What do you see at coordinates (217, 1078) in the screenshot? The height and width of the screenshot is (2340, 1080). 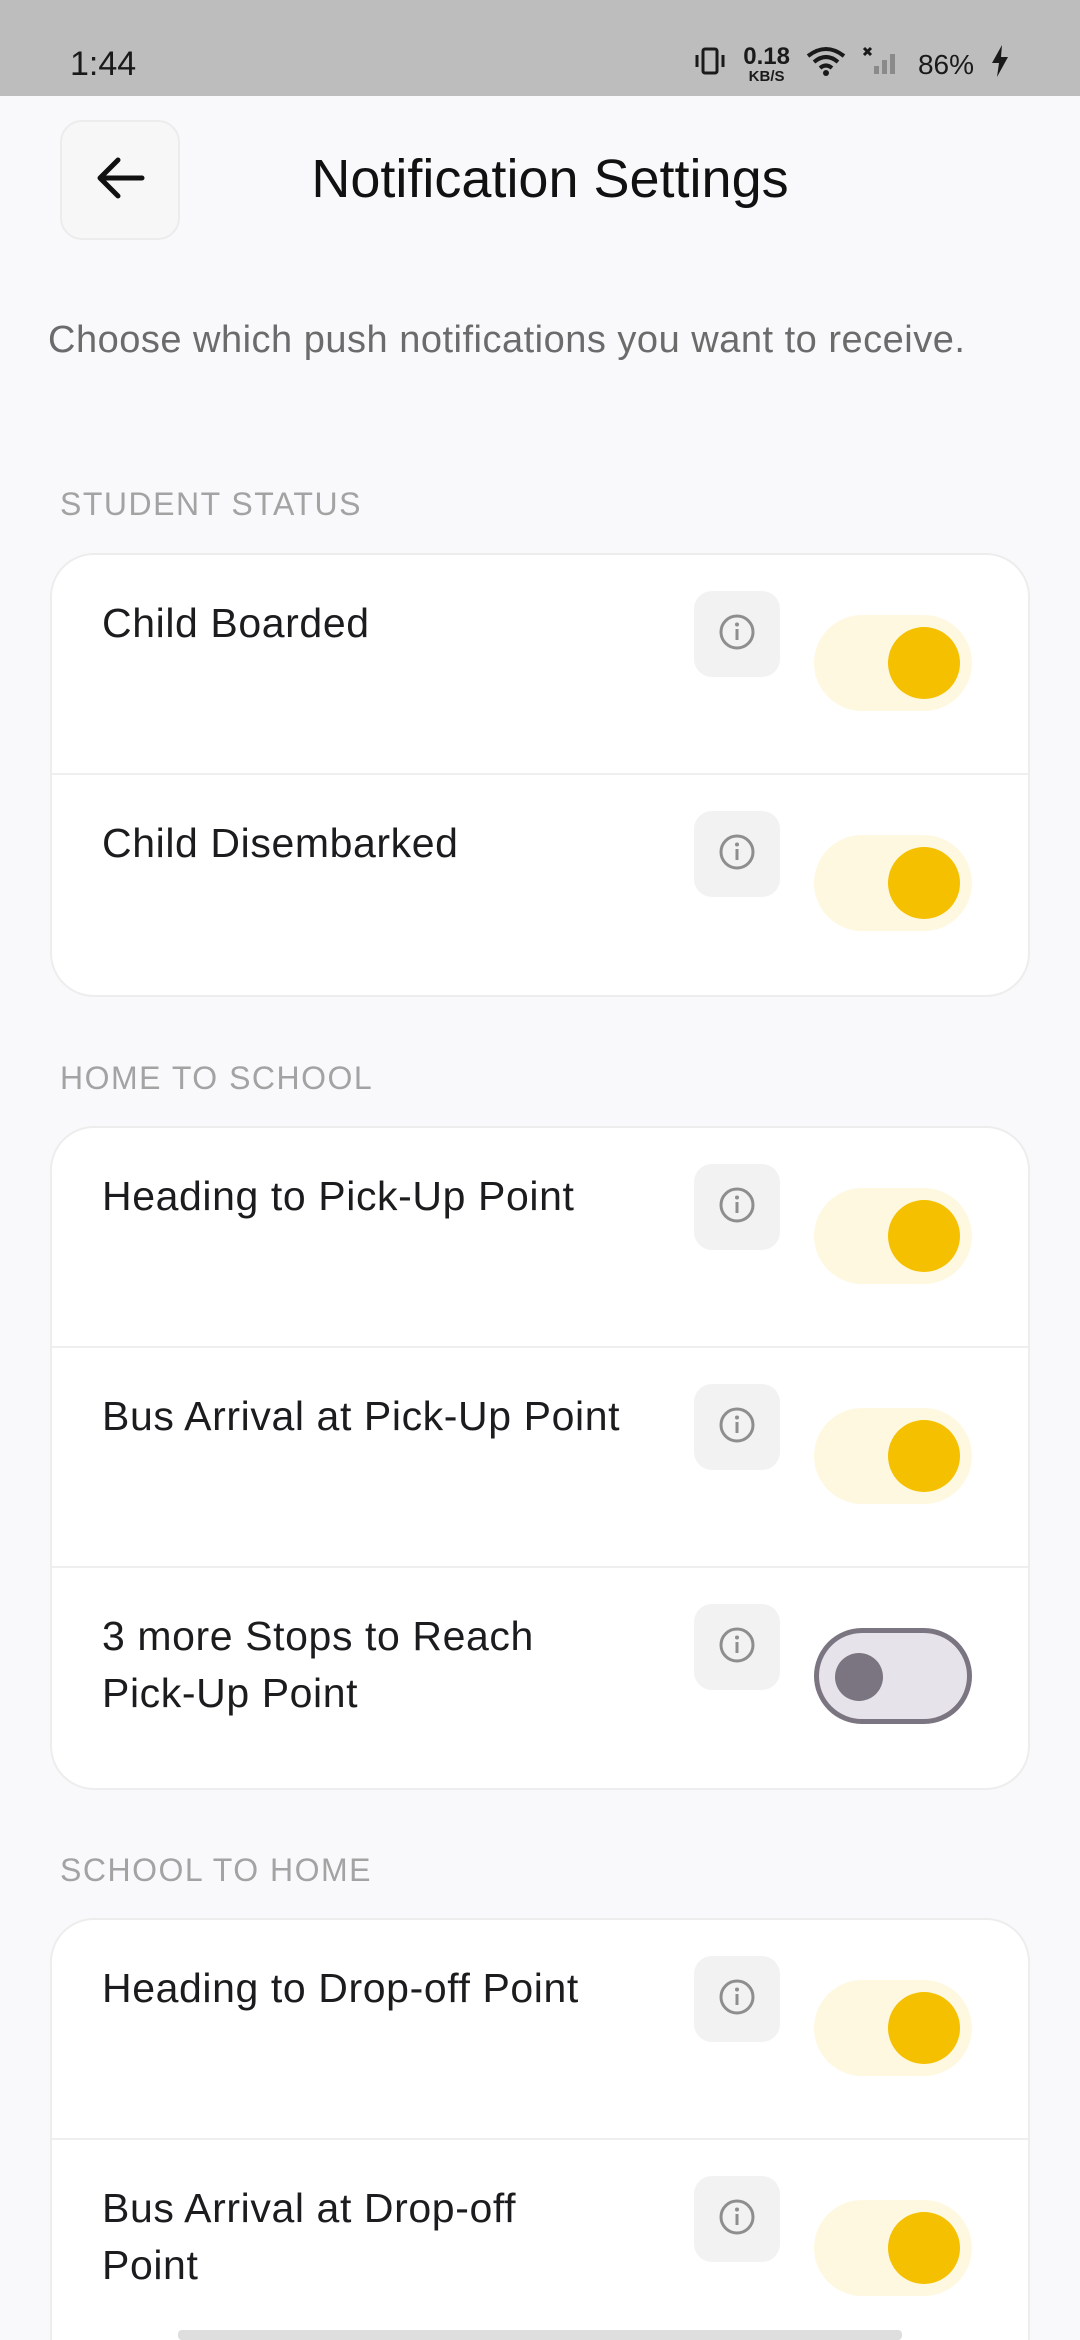 I see `section-label-home-to-school: HOME TO SCHOOL` at bounding box center [217, 1078].